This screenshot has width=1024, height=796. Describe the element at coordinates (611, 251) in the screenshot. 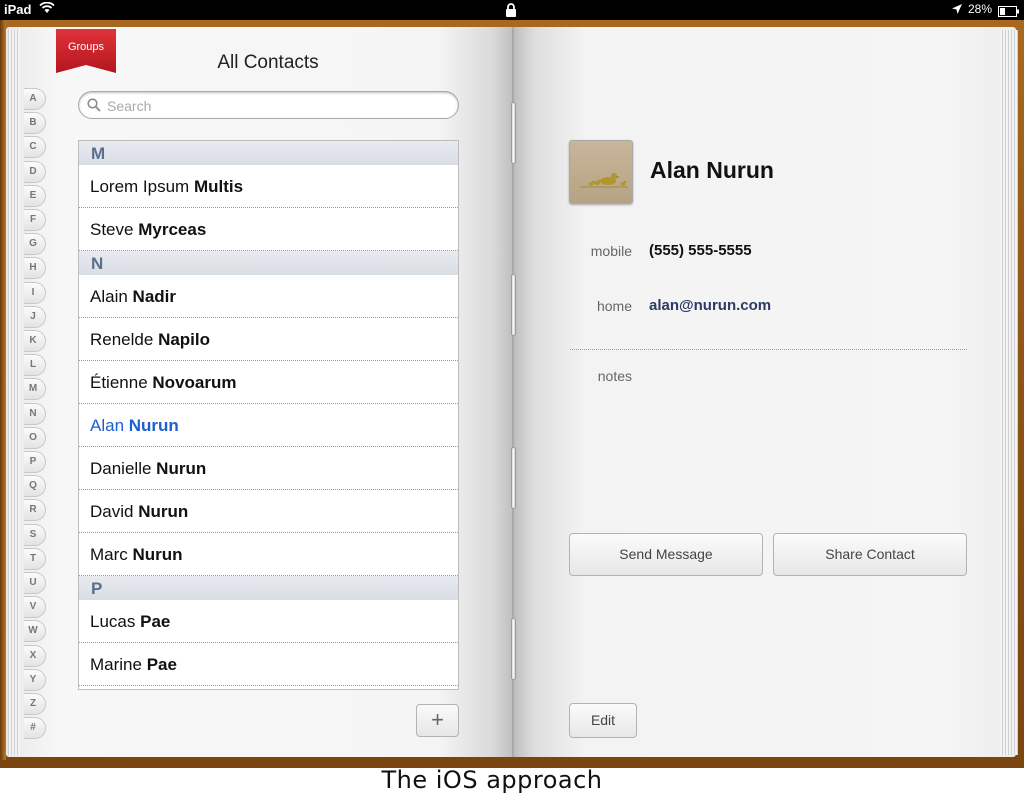

I see `mobile-label: mobile` at that location.